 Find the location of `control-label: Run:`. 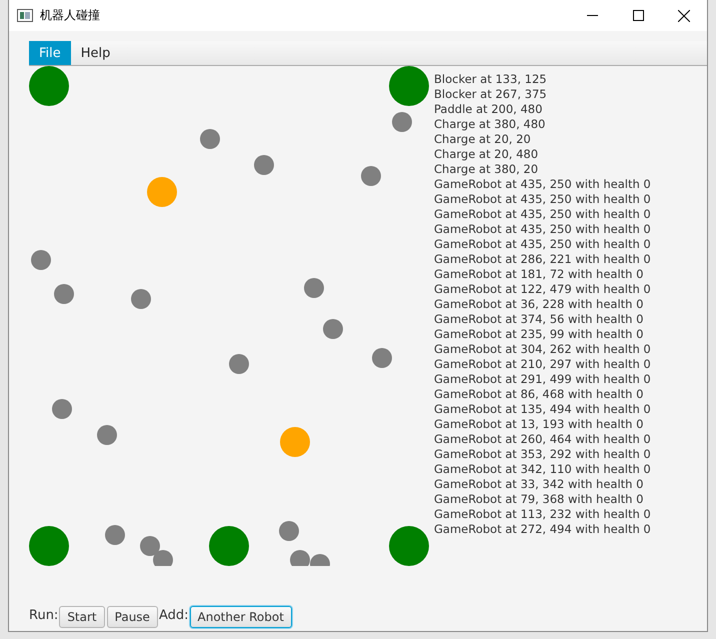

control-label: Run: is located at coordinates (43, 615).